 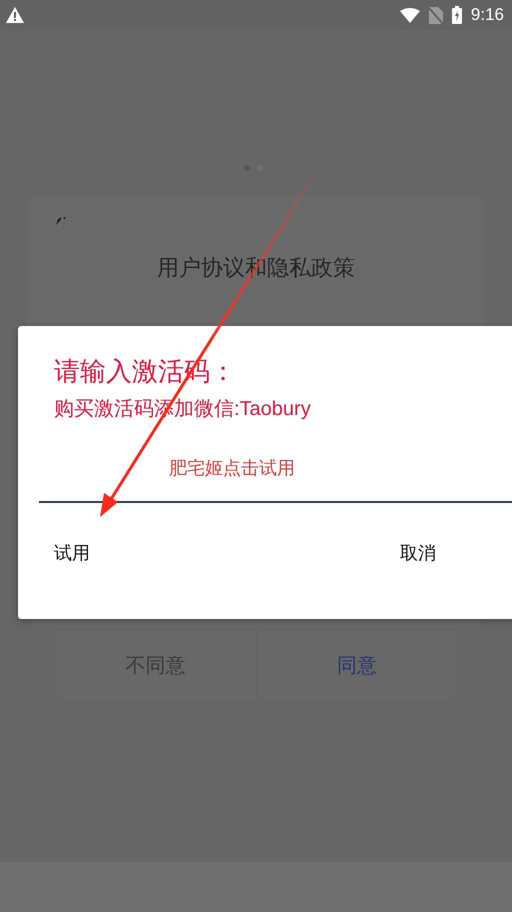 What do you see at coordinates (418, 553) in the screenshot?
I see `cancel-button: 取消` at bounding box center [418, 553].